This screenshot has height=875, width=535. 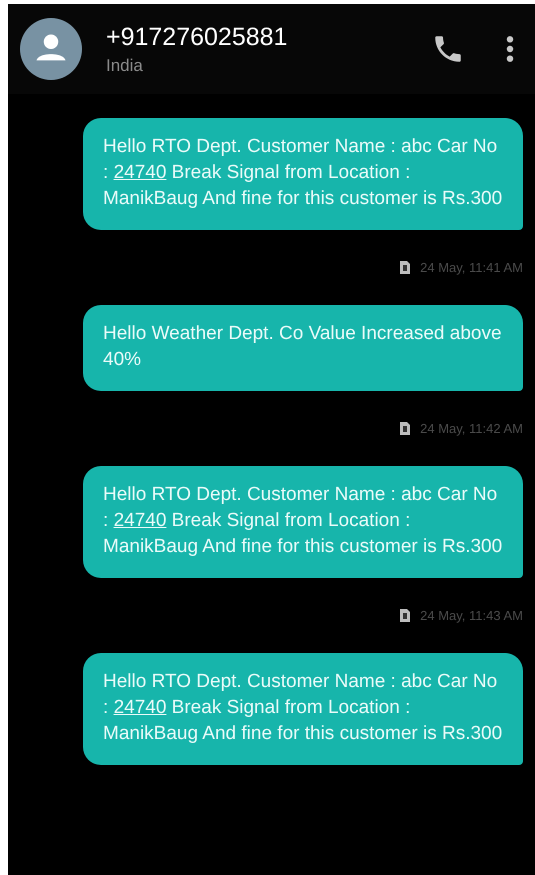 What do you see at coordinates (197, 37) in the screenshot?
I see `contact-number: +917276025881` at bounding box center [197, 37].